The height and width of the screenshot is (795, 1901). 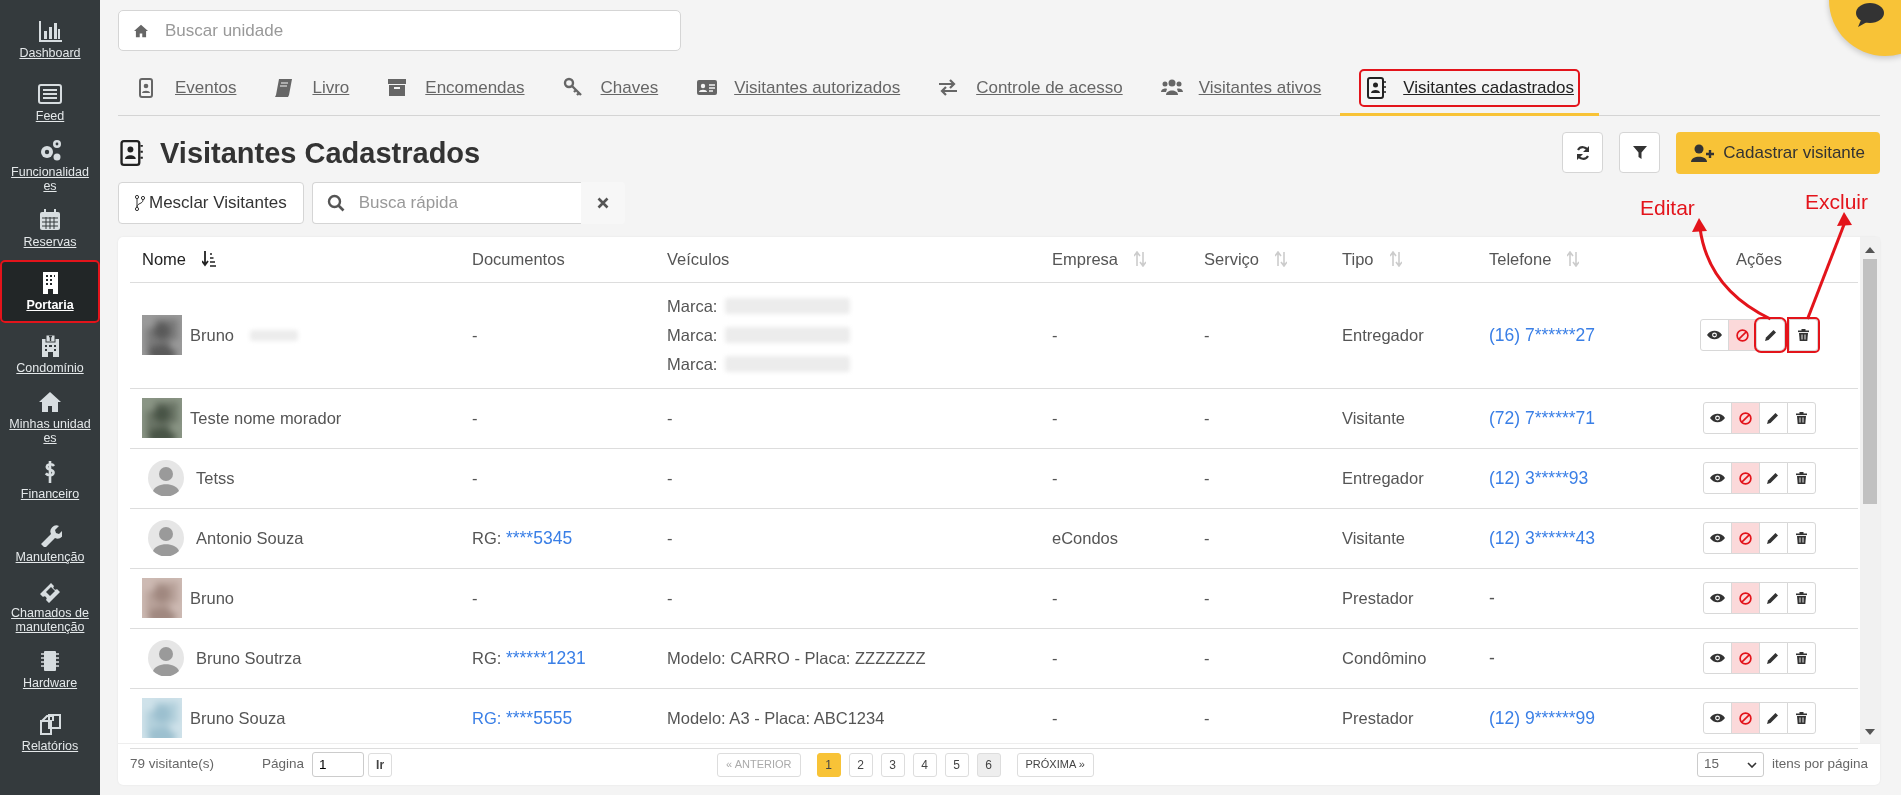 What do you see at coordinates (50, 102) in the screenshot?
I see `sidebar-item: Feed` at bounding box center [50, 102].